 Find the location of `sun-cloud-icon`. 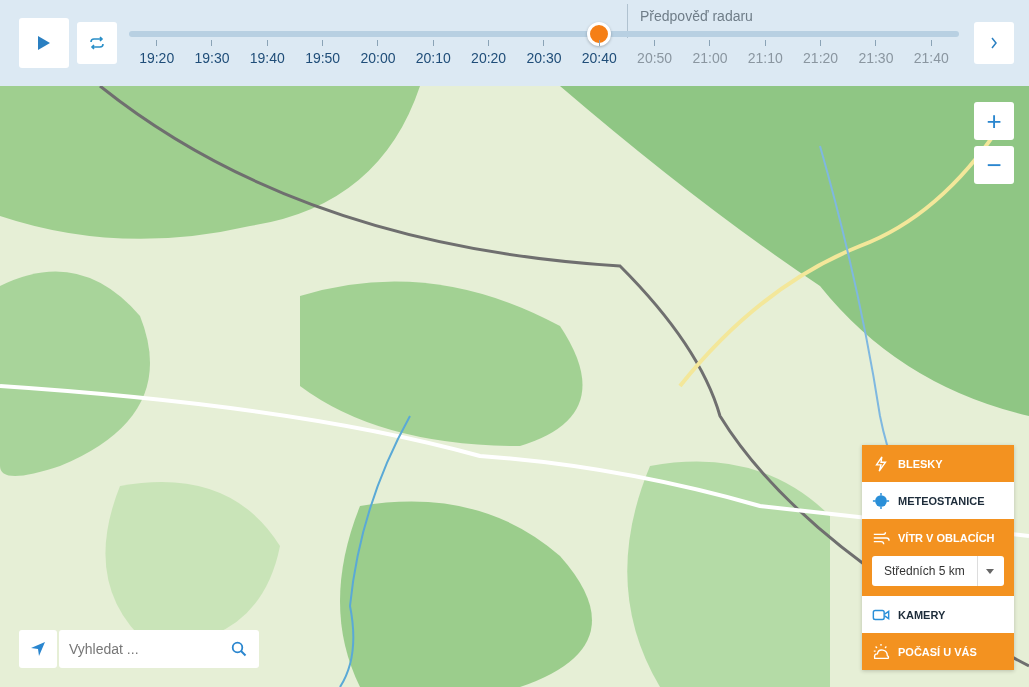

sun-cloud-icon is located at coordinates (881, 651).